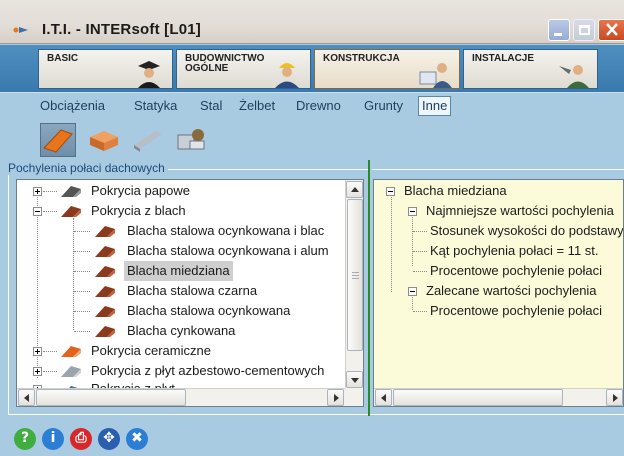 This screenshot has width=624, height=456. I want to click on chevron-up-icon, so click(355, 189).